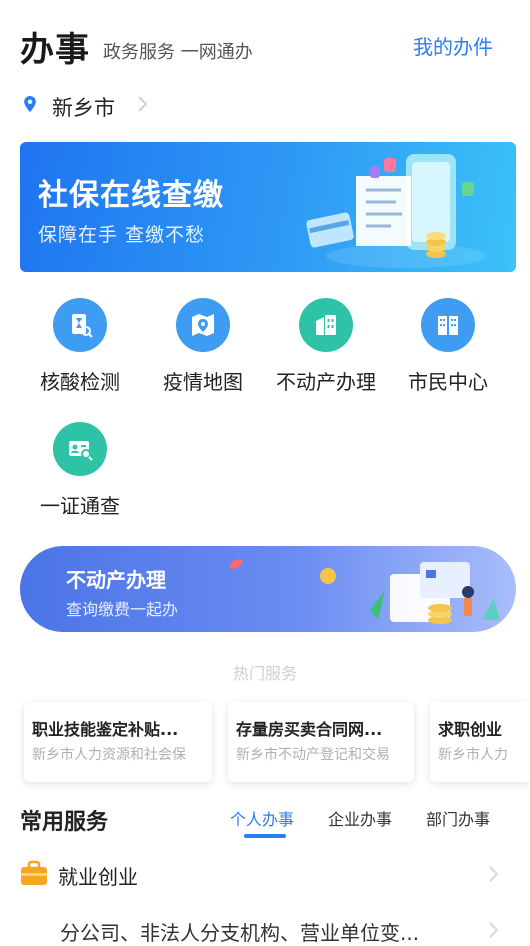 This screenshot has width=530, height=946. I want to click on promo-subtitle: 查询缴费一起办, so click(122, 609).